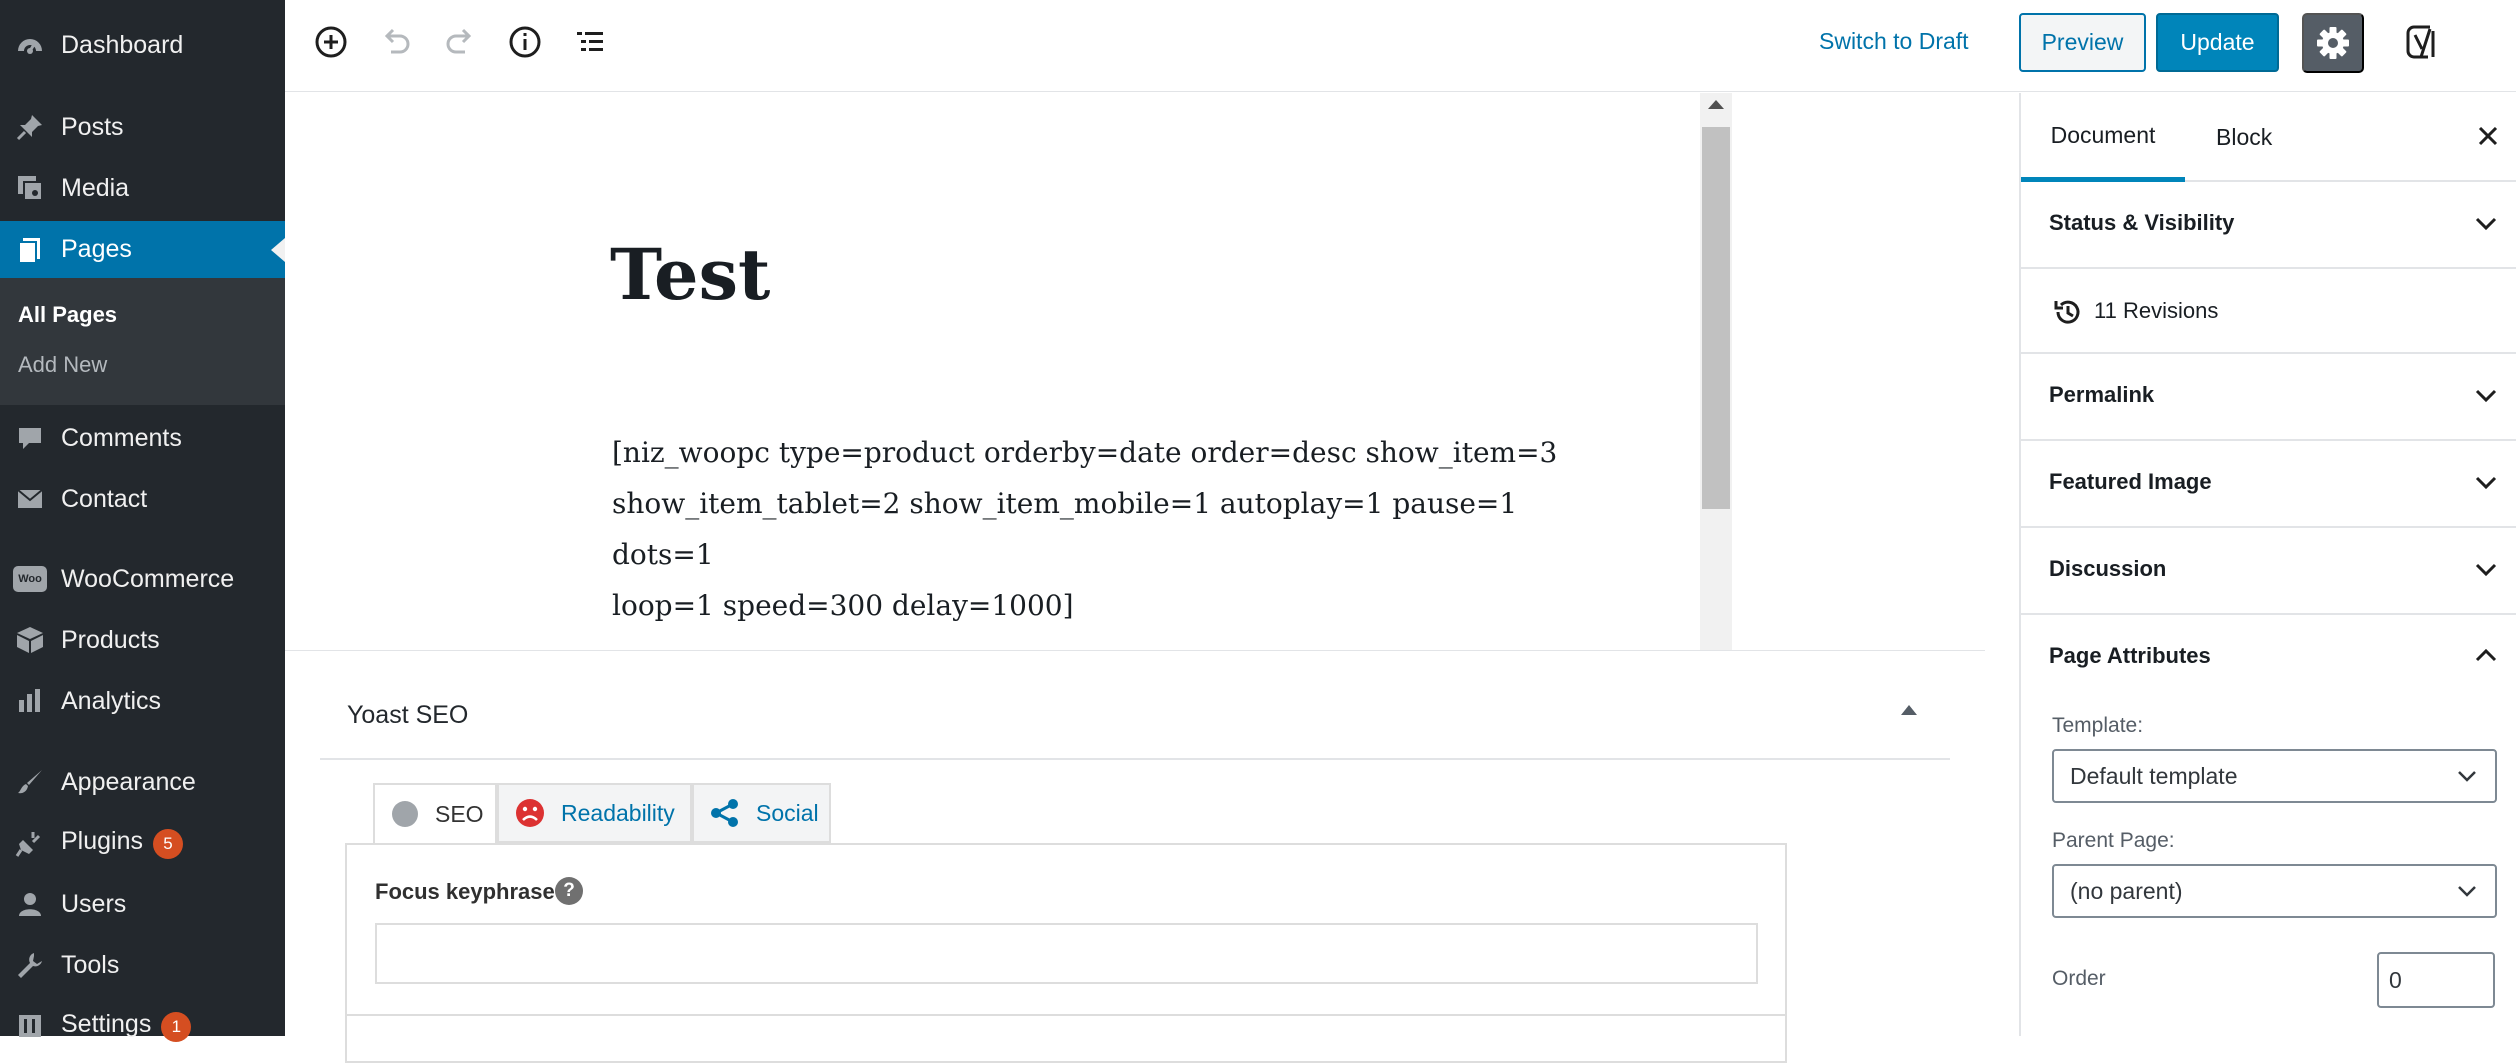  What do you see at coordinates (111, 700) in the screenshot?
I see `sidebar-item-label: Analytics` at bounding box center [111, 700].